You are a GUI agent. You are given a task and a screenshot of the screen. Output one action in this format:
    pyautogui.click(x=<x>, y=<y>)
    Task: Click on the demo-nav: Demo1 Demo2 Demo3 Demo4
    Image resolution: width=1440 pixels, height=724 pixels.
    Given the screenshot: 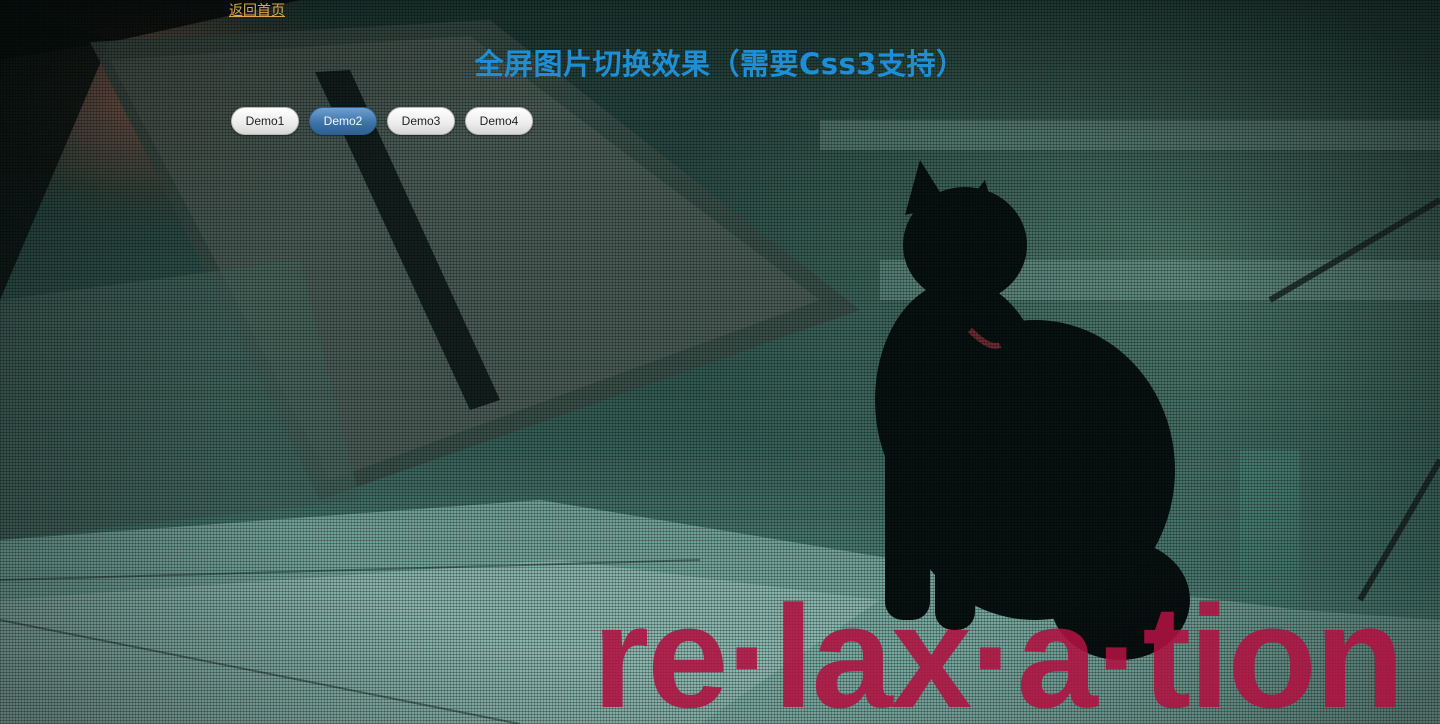 What is the action you would take?
    pyautogui.click(x=382, y=121)
    